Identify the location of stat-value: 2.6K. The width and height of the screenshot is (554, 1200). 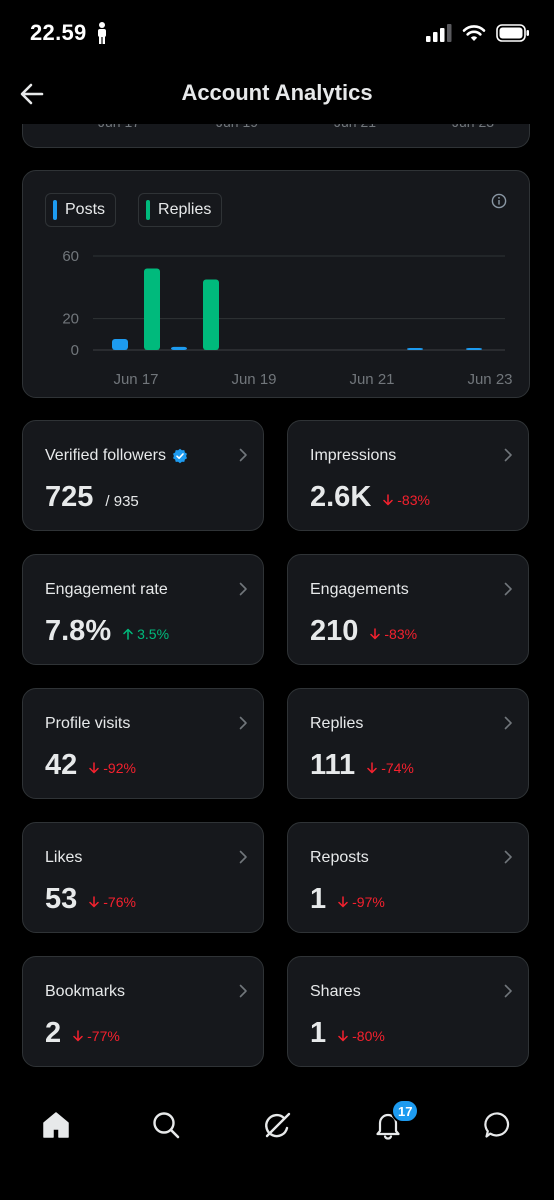
(341, 497).